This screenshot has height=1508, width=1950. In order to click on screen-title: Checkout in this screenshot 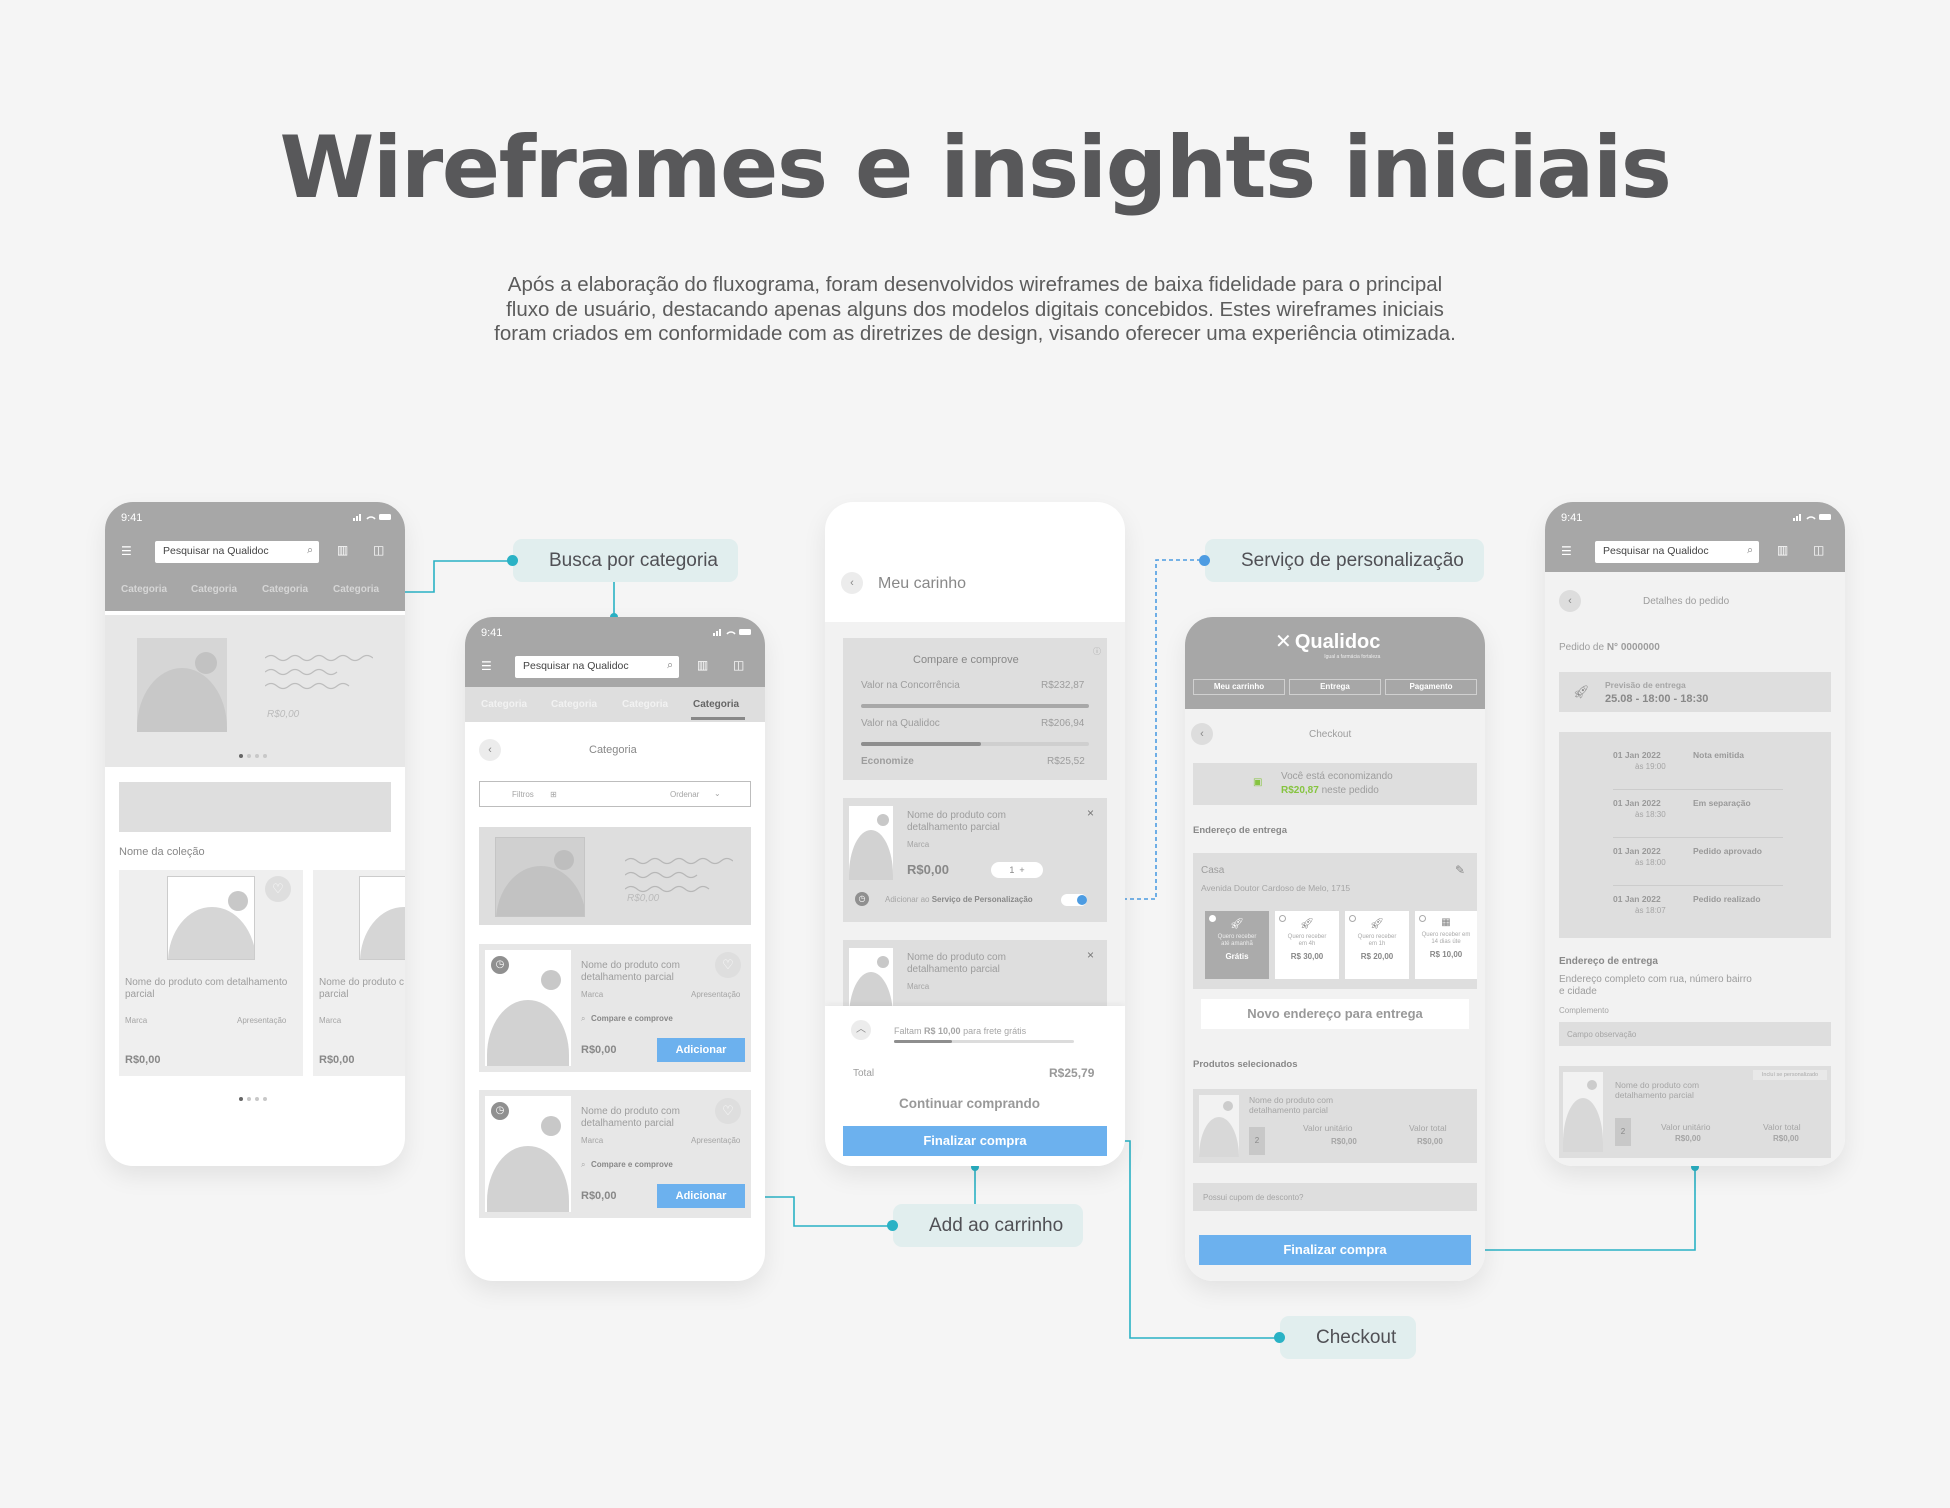, I will do `click(1330, 734)`.